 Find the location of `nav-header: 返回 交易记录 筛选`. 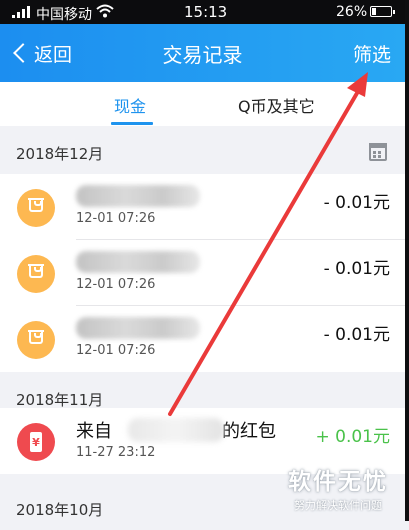

nav-header: 返回 交易记录 筛选 is located at coordinates (202, 53).